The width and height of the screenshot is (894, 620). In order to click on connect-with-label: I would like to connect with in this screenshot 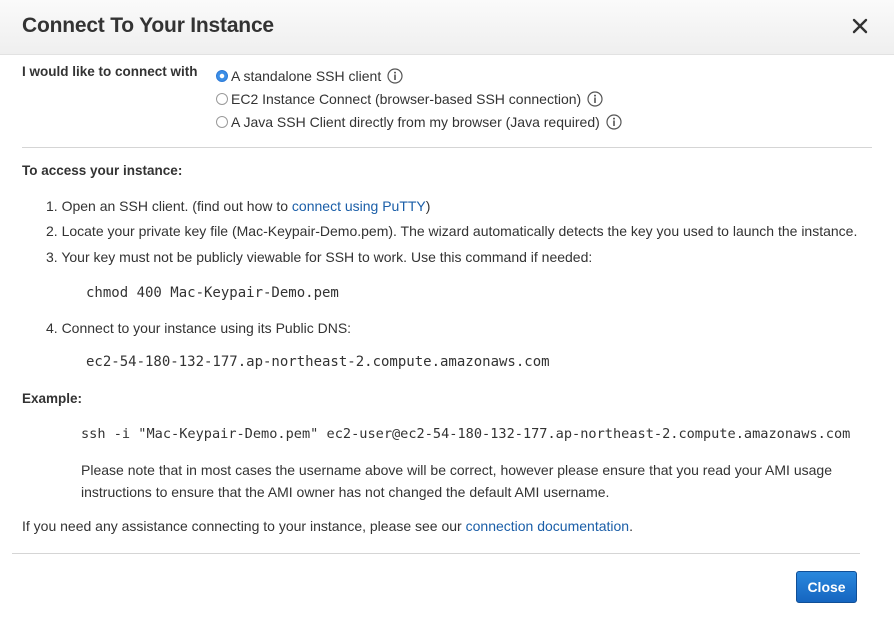, I will do `click(110, 71)`.